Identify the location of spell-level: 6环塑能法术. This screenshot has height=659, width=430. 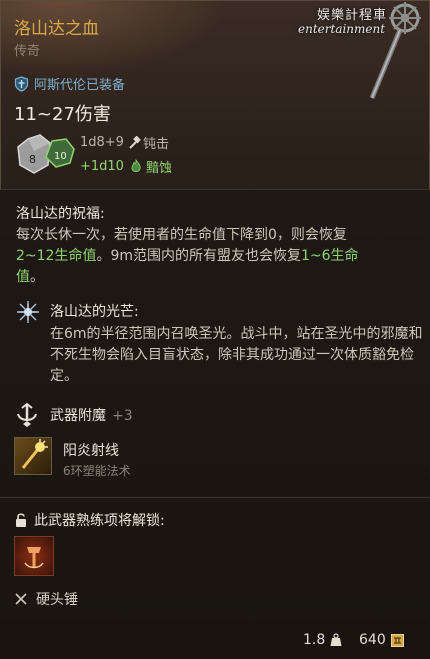
(97, 471).